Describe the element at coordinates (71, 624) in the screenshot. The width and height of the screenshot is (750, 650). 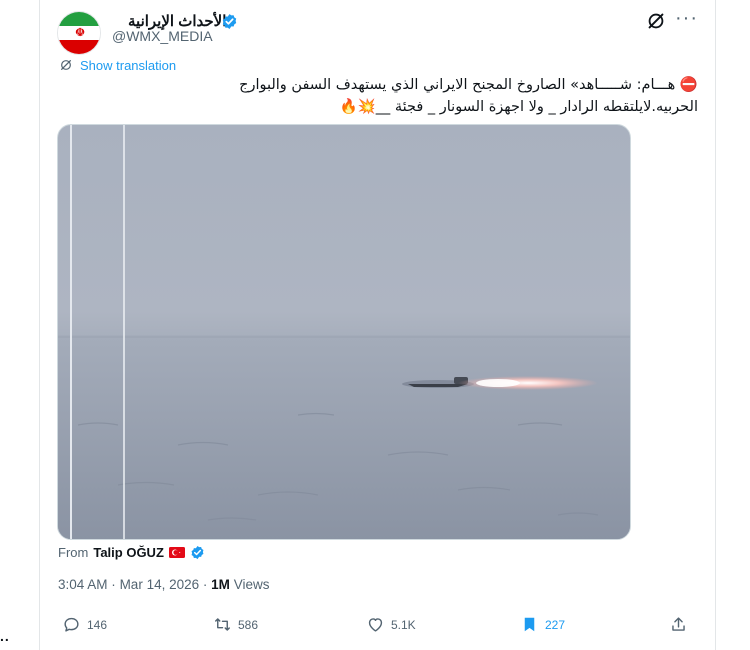
I see `reply-icon` at that location.